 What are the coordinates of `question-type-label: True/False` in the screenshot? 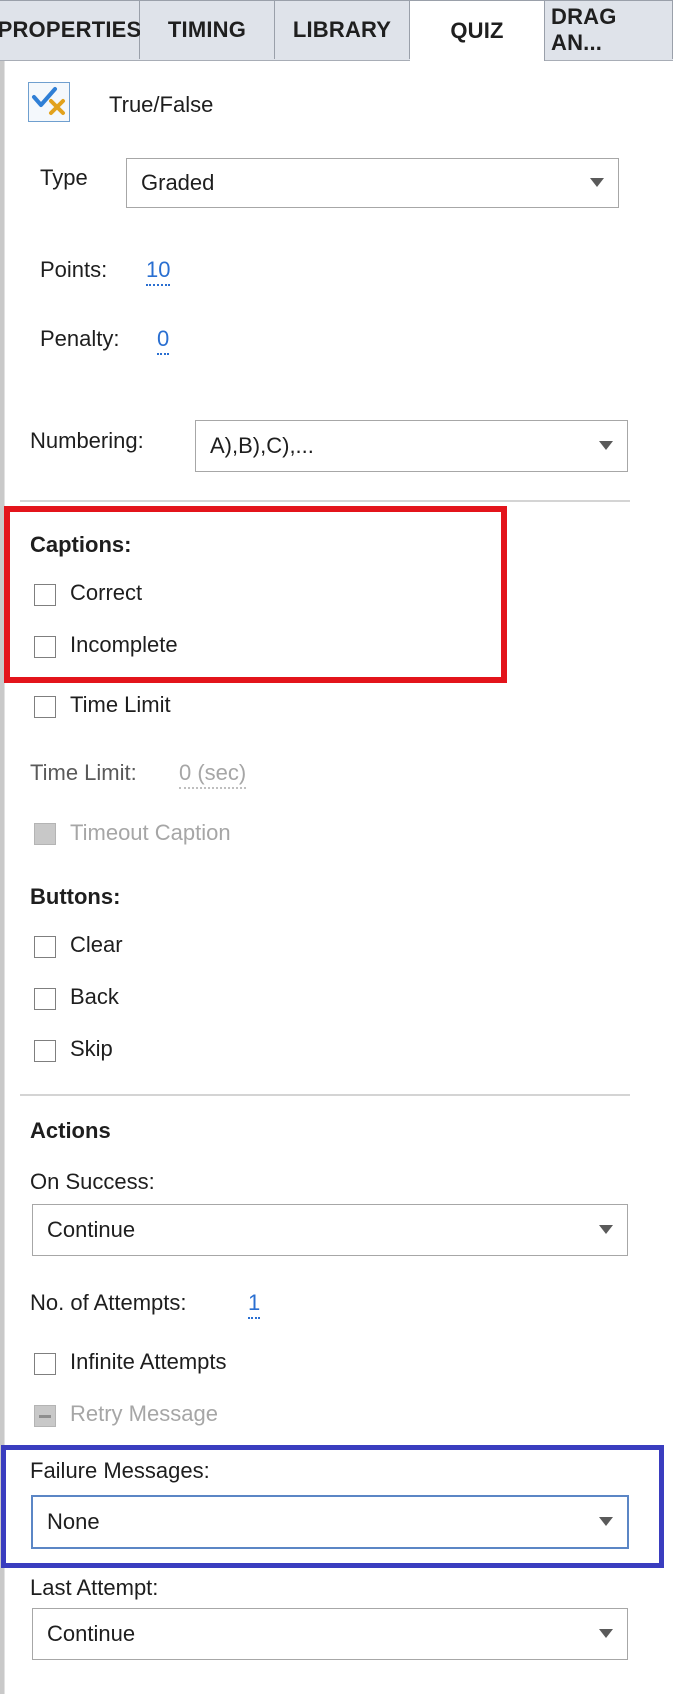 It's located at (161, 104).